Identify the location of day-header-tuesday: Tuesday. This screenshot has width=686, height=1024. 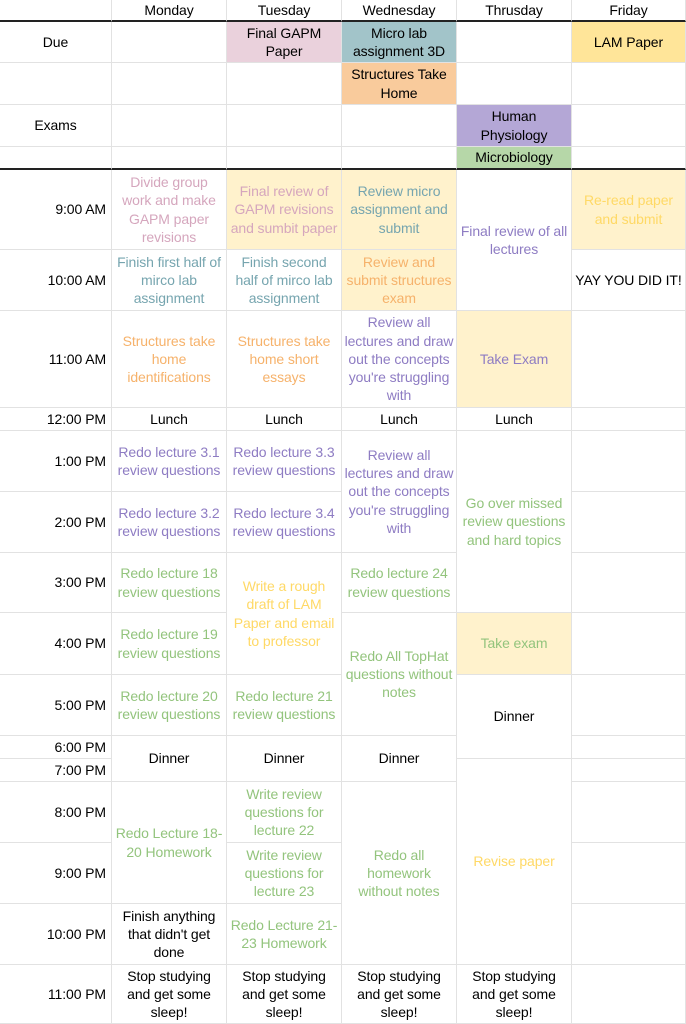
(284, 11).